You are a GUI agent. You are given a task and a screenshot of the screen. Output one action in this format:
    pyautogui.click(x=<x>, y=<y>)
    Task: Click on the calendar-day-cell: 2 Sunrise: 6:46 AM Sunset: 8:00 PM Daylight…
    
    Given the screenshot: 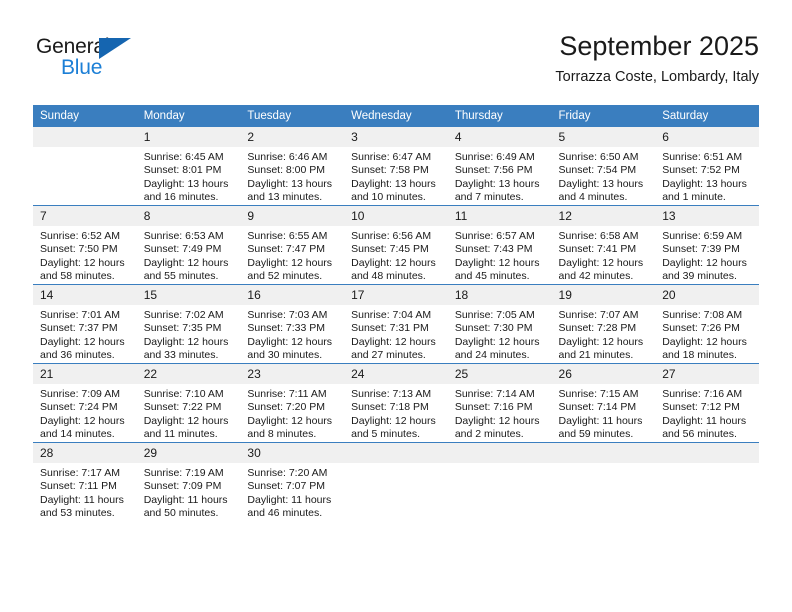 What is the action you would take?
    pyautogui.click(x=292, y=166)
    